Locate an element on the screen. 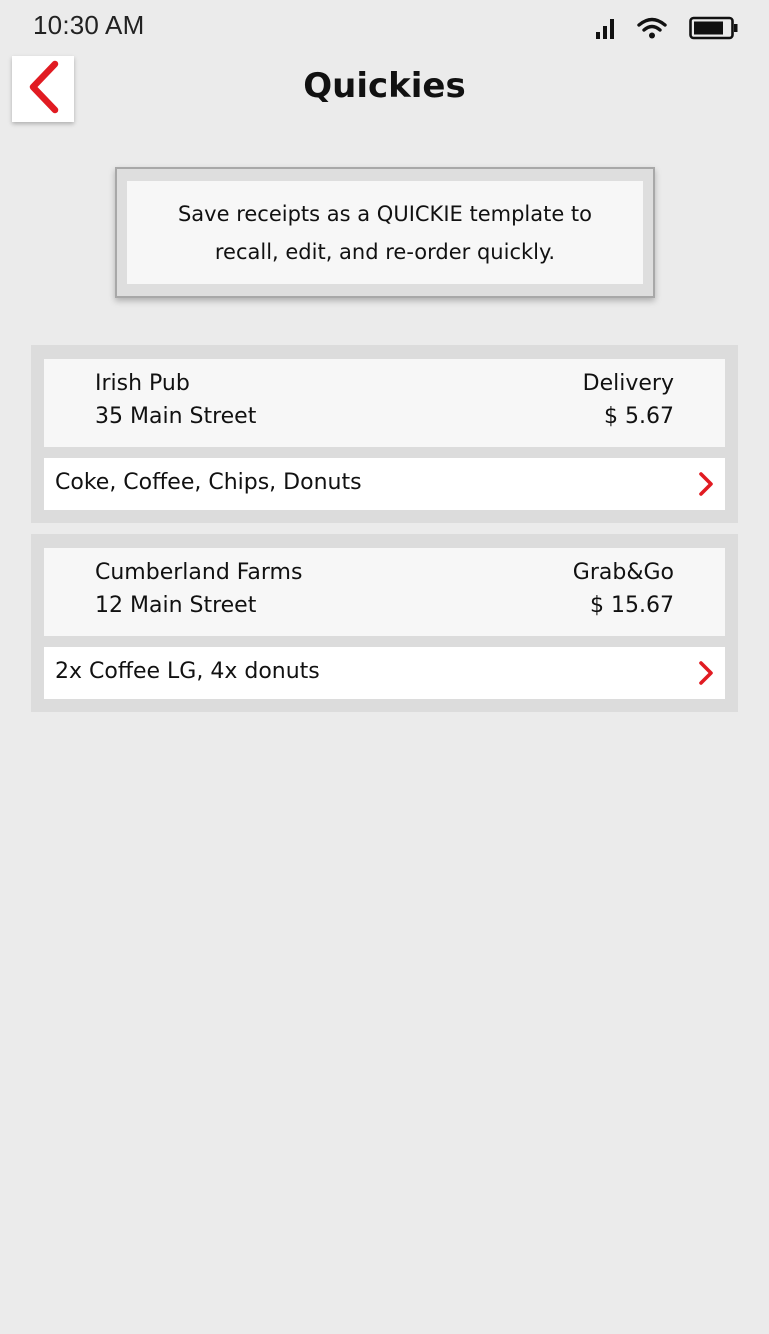 This screenshot has height=1334, width=769. status-bar: 10:30 AM is located at coordinates (384, 28).